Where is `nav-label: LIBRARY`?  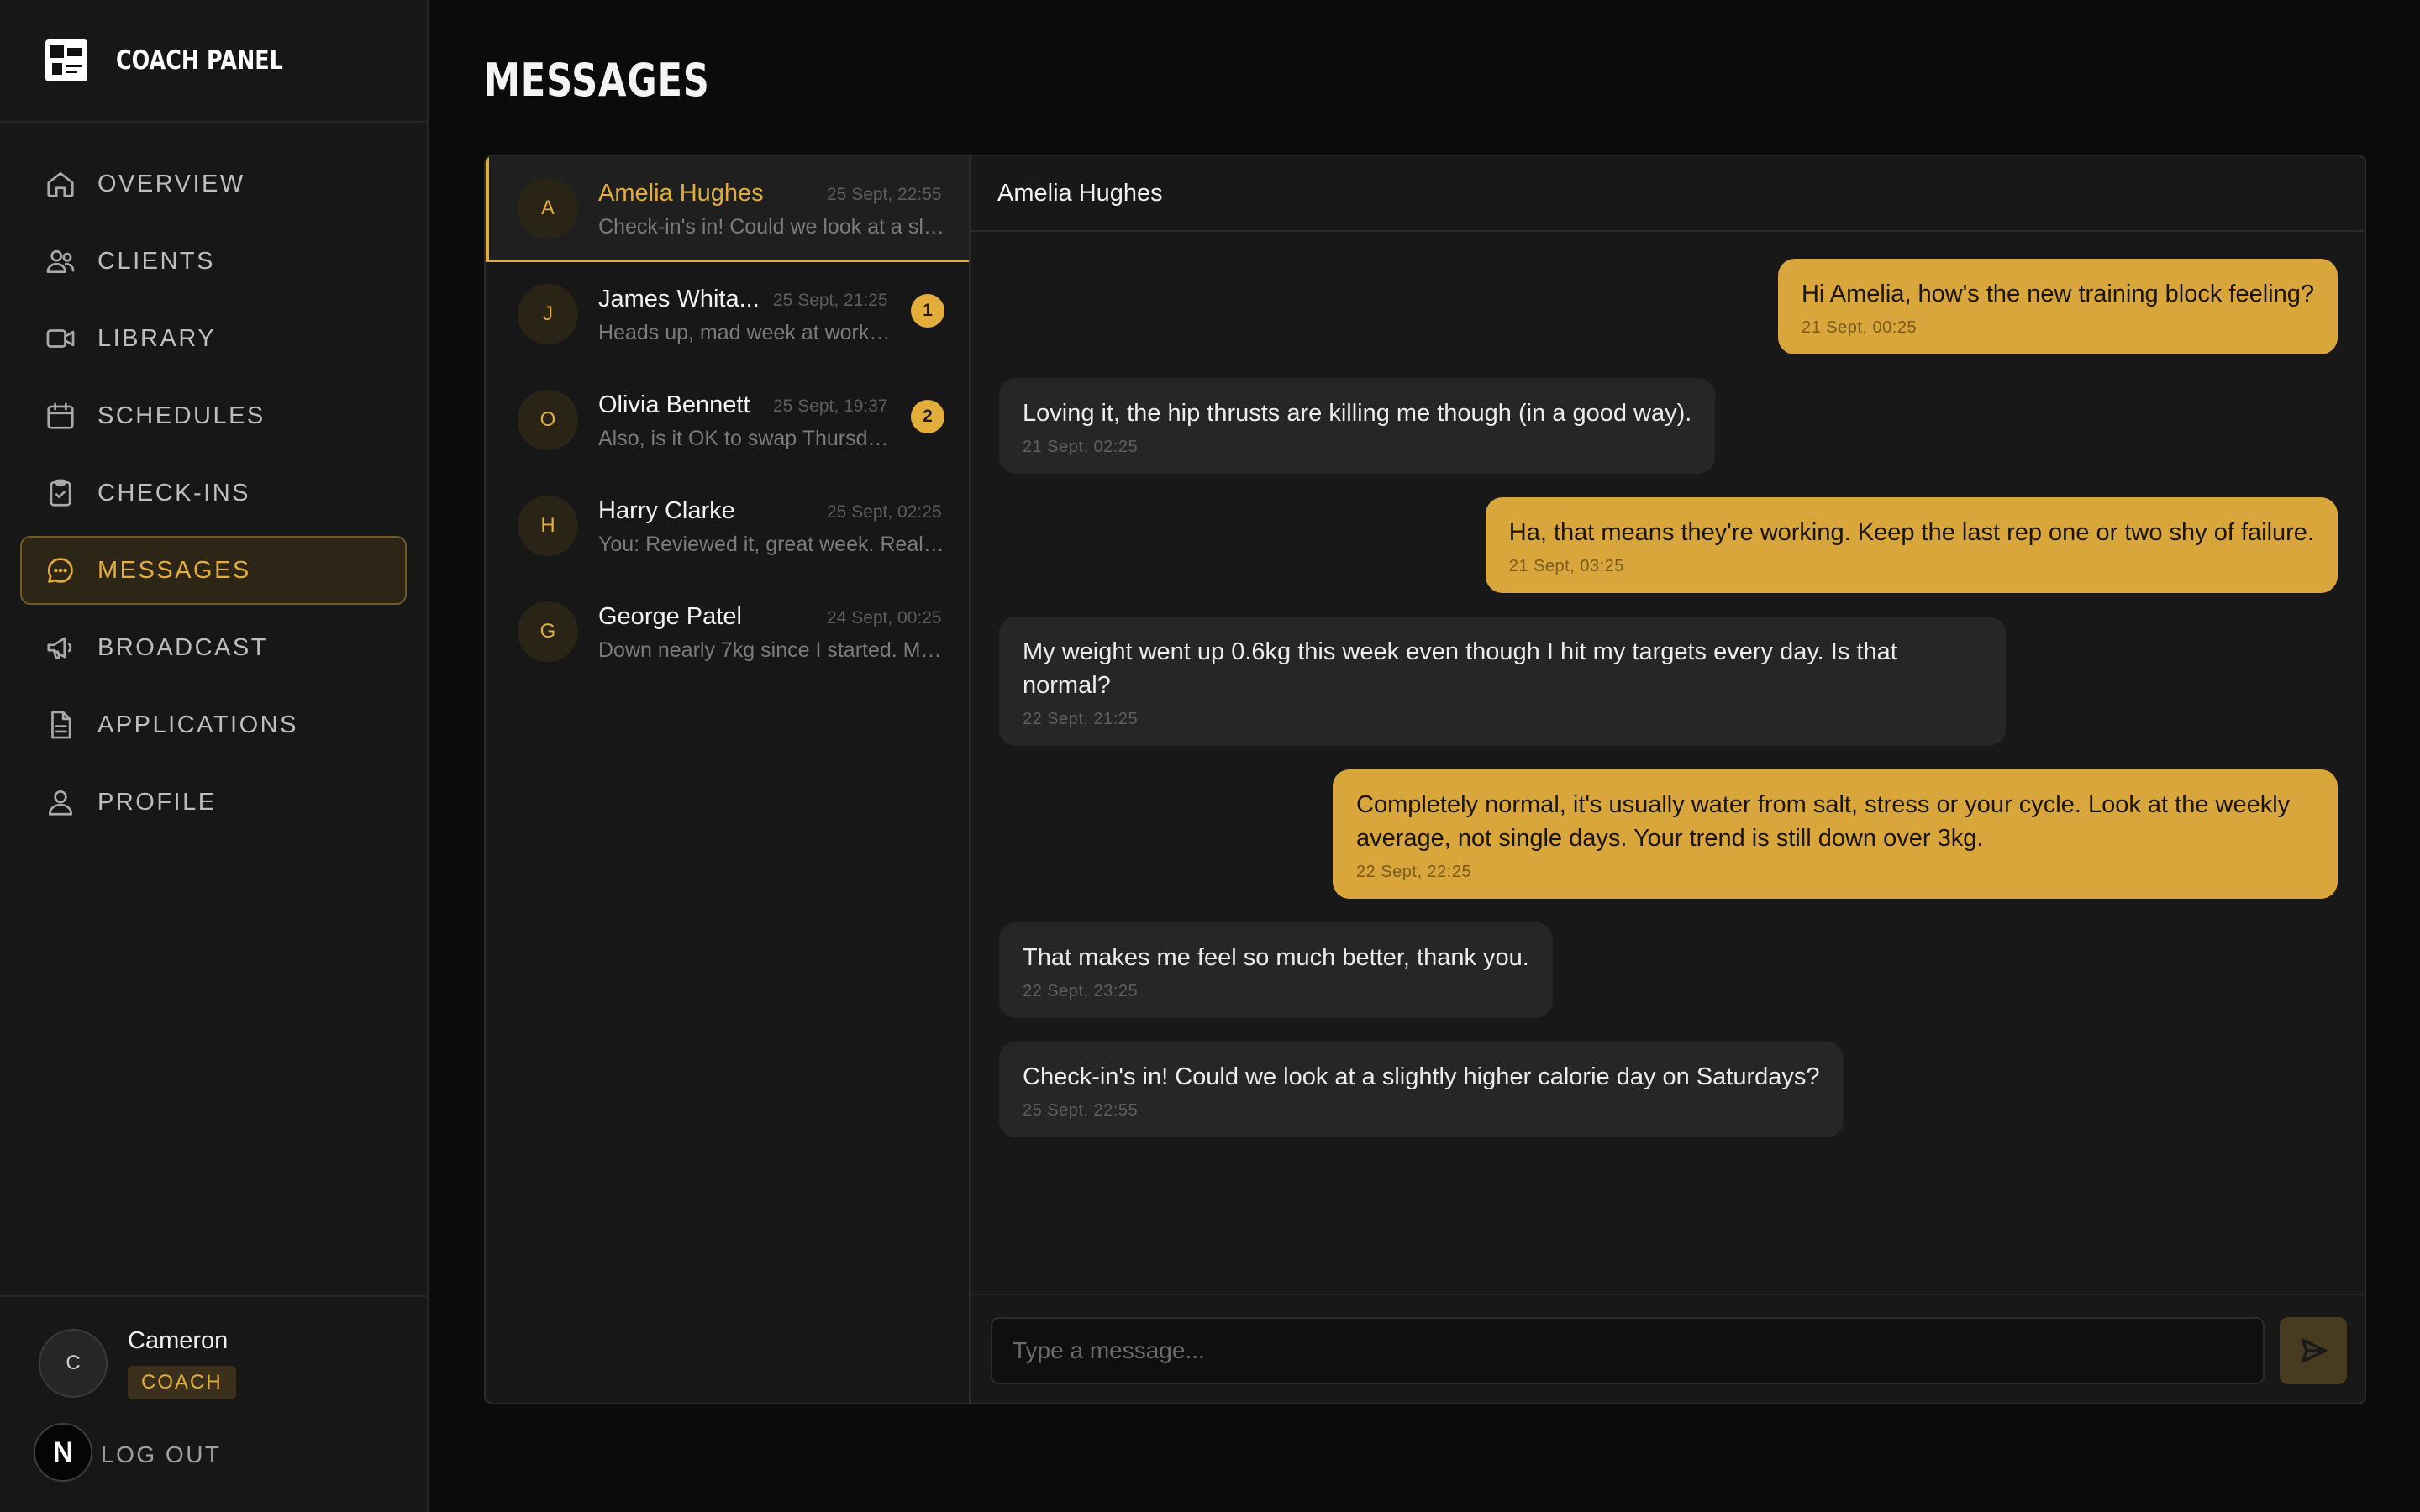 nav-label: LIBRARY is located at coordinates (157, 338).